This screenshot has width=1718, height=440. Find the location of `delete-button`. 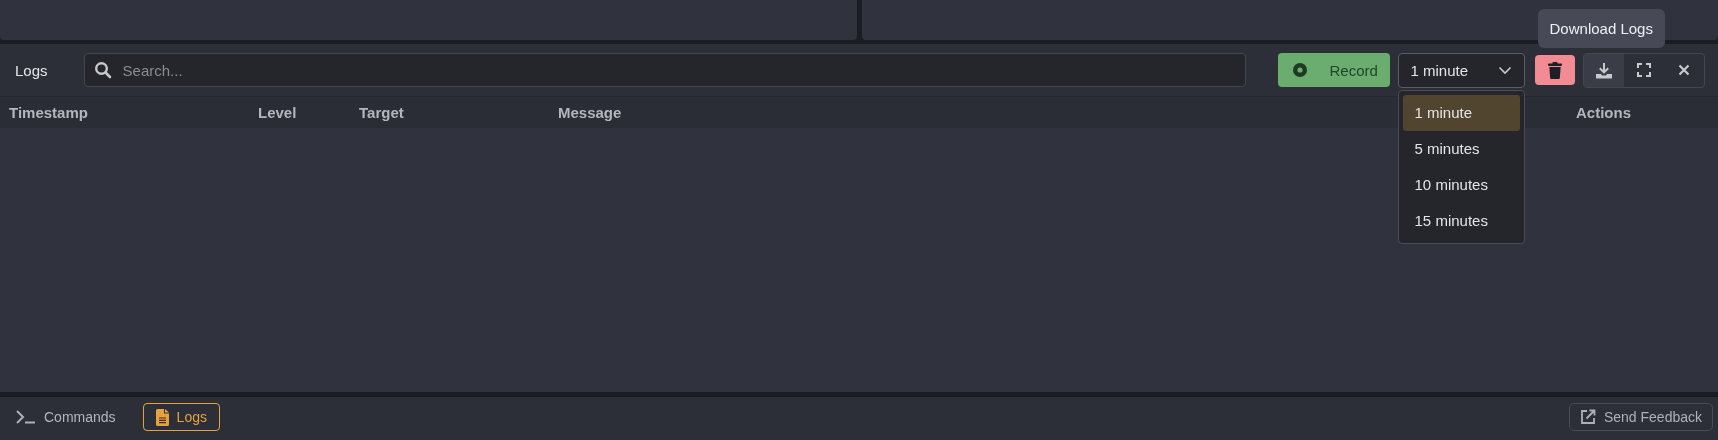

delete-button is located at coordinates (1554, 70).